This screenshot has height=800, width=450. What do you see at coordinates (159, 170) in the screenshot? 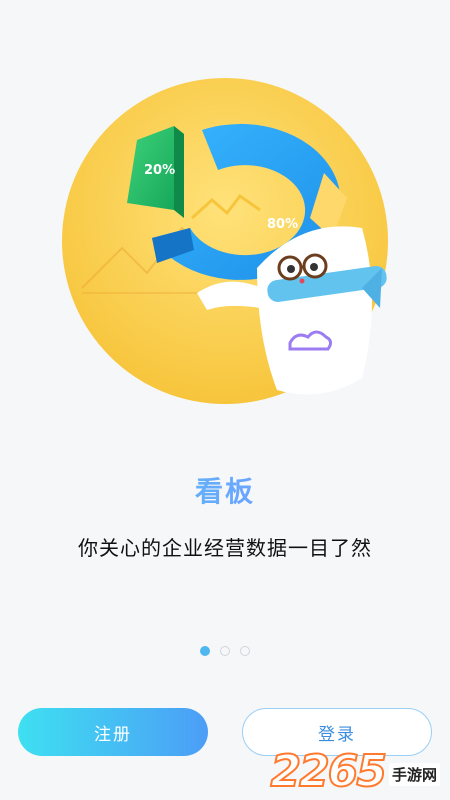
I see `chart-left-label: 20%` at bounding box center [159, 170].